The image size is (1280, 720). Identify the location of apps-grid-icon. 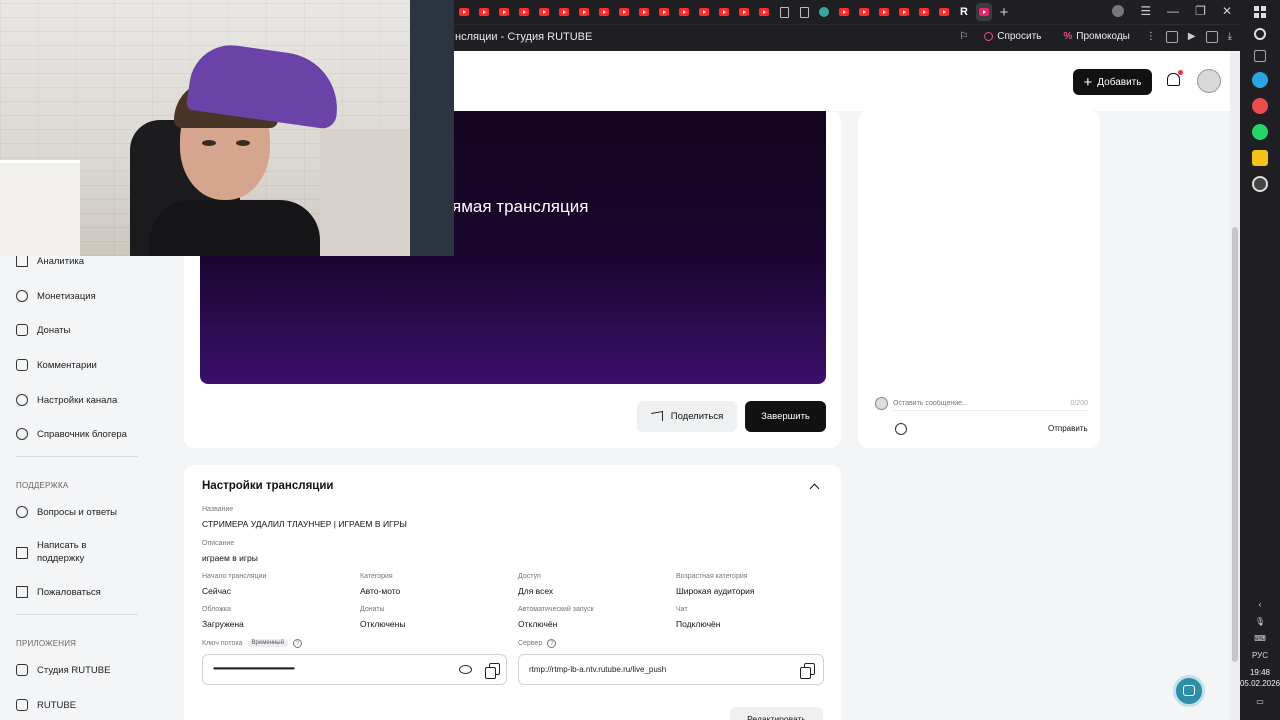
(1260, 12).